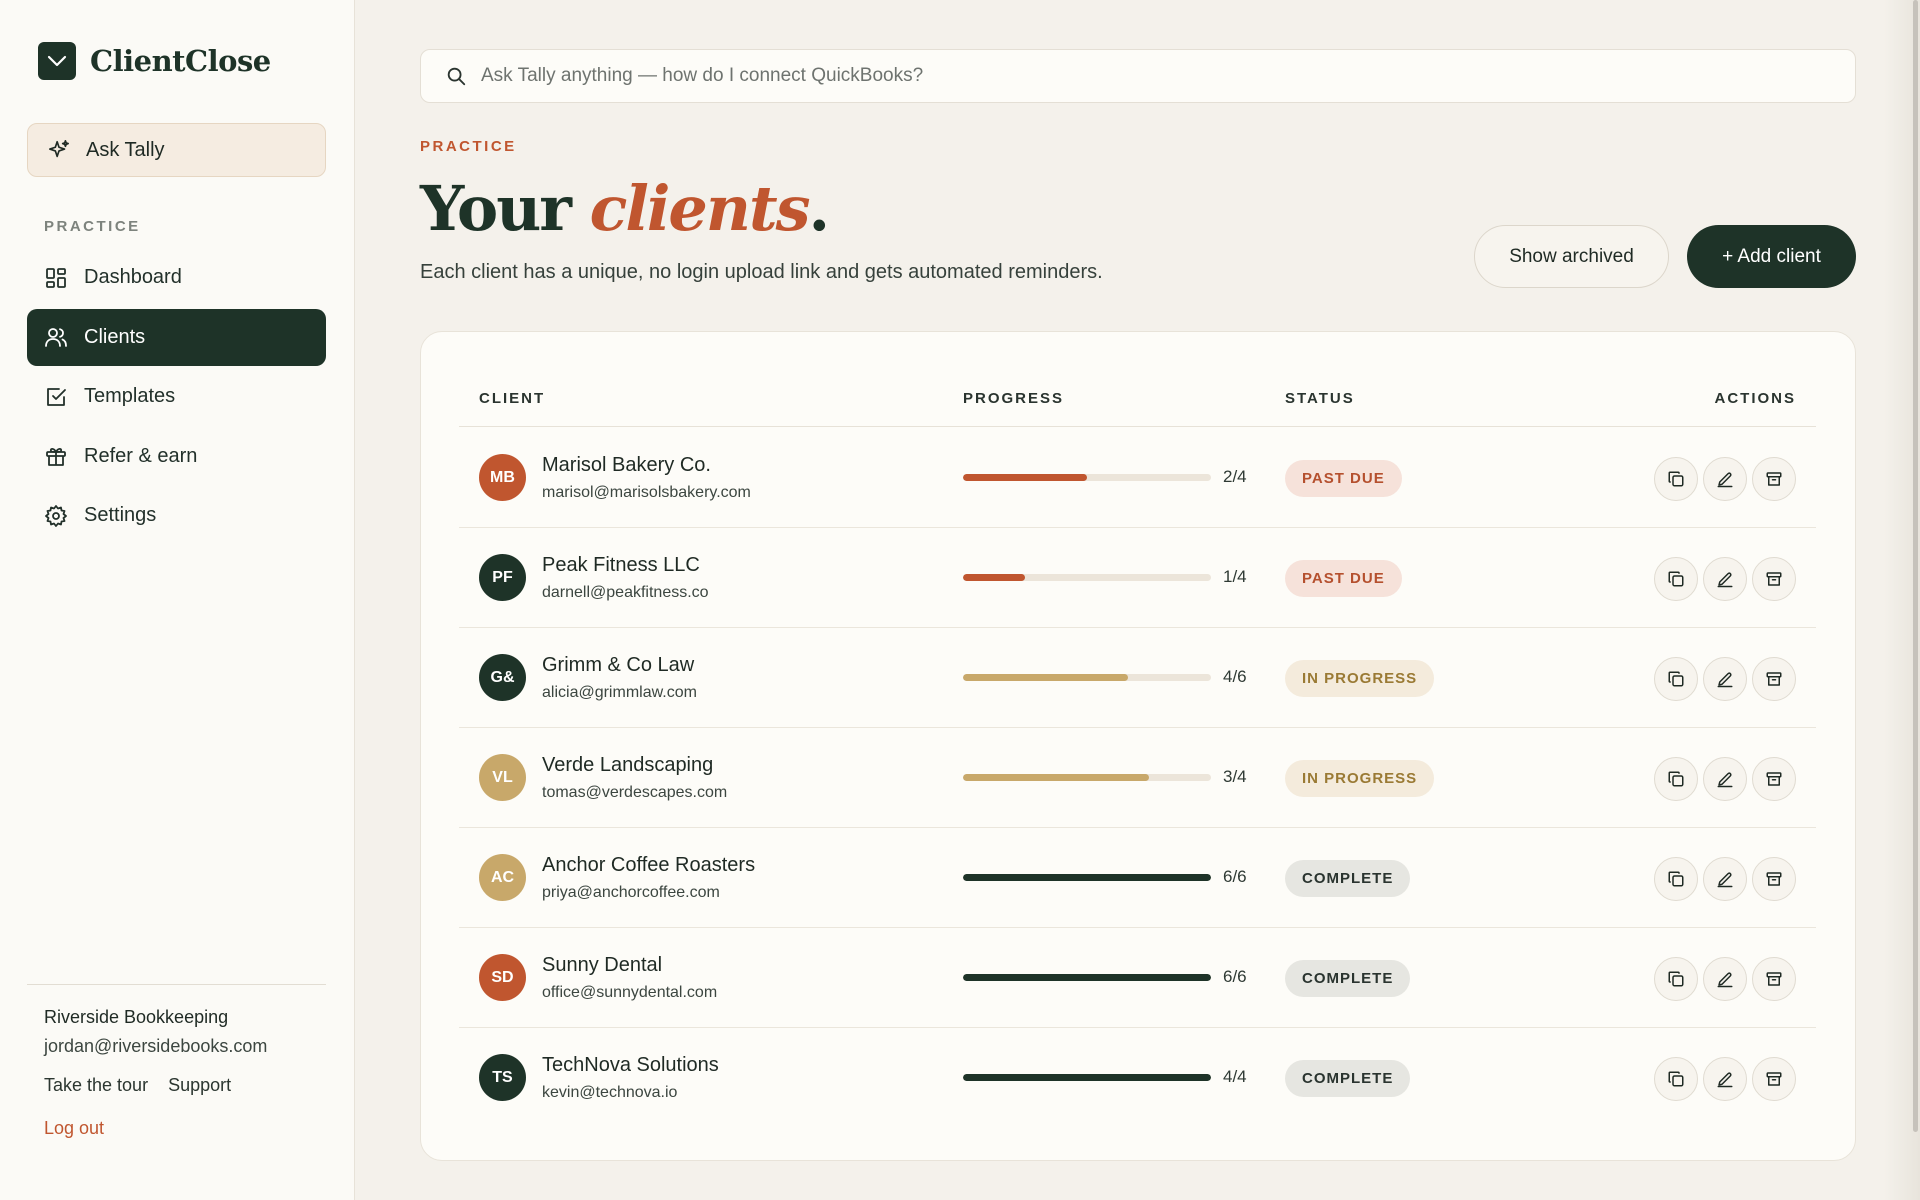 Image resolution: width=1920 pixels, height=1200 pixels. Describe the element at coordinates (648, 865) in the screenshot. I see `client-name: Anchor Coffee Roasters` at that location.